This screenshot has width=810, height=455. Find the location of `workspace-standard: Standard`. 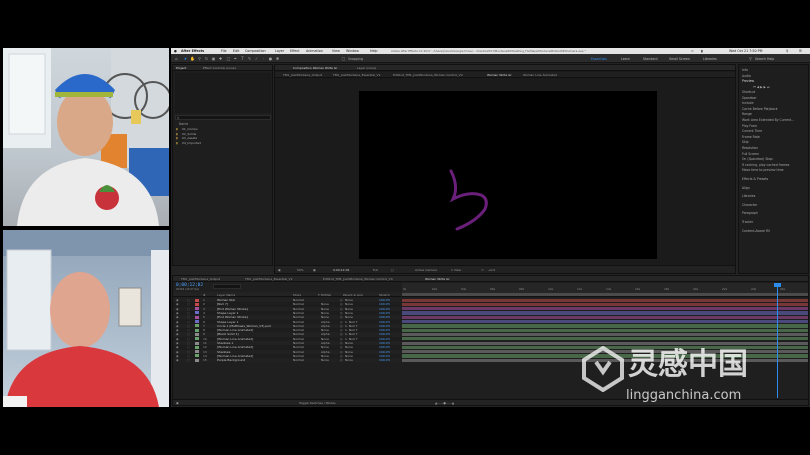

workspace-standard: Standard is located at coordinates (650, 59).